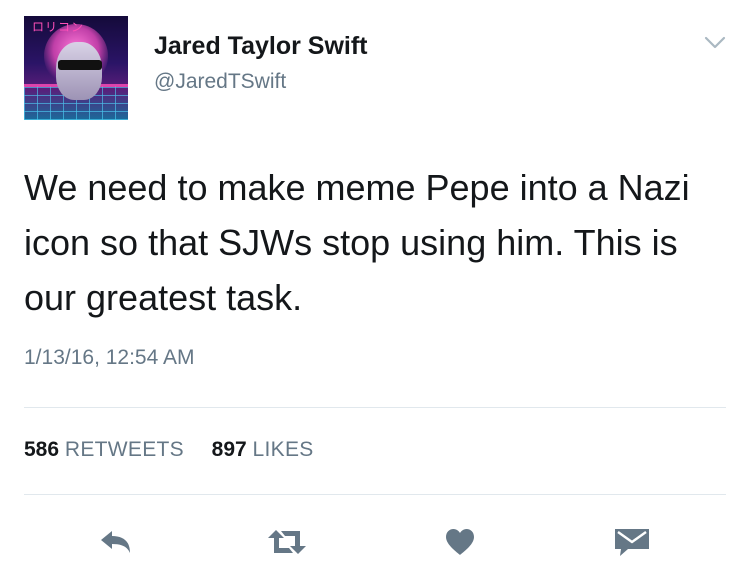 The height and width of the screenshot is (579, 750). I want to click on like-button, so click(460, 542).